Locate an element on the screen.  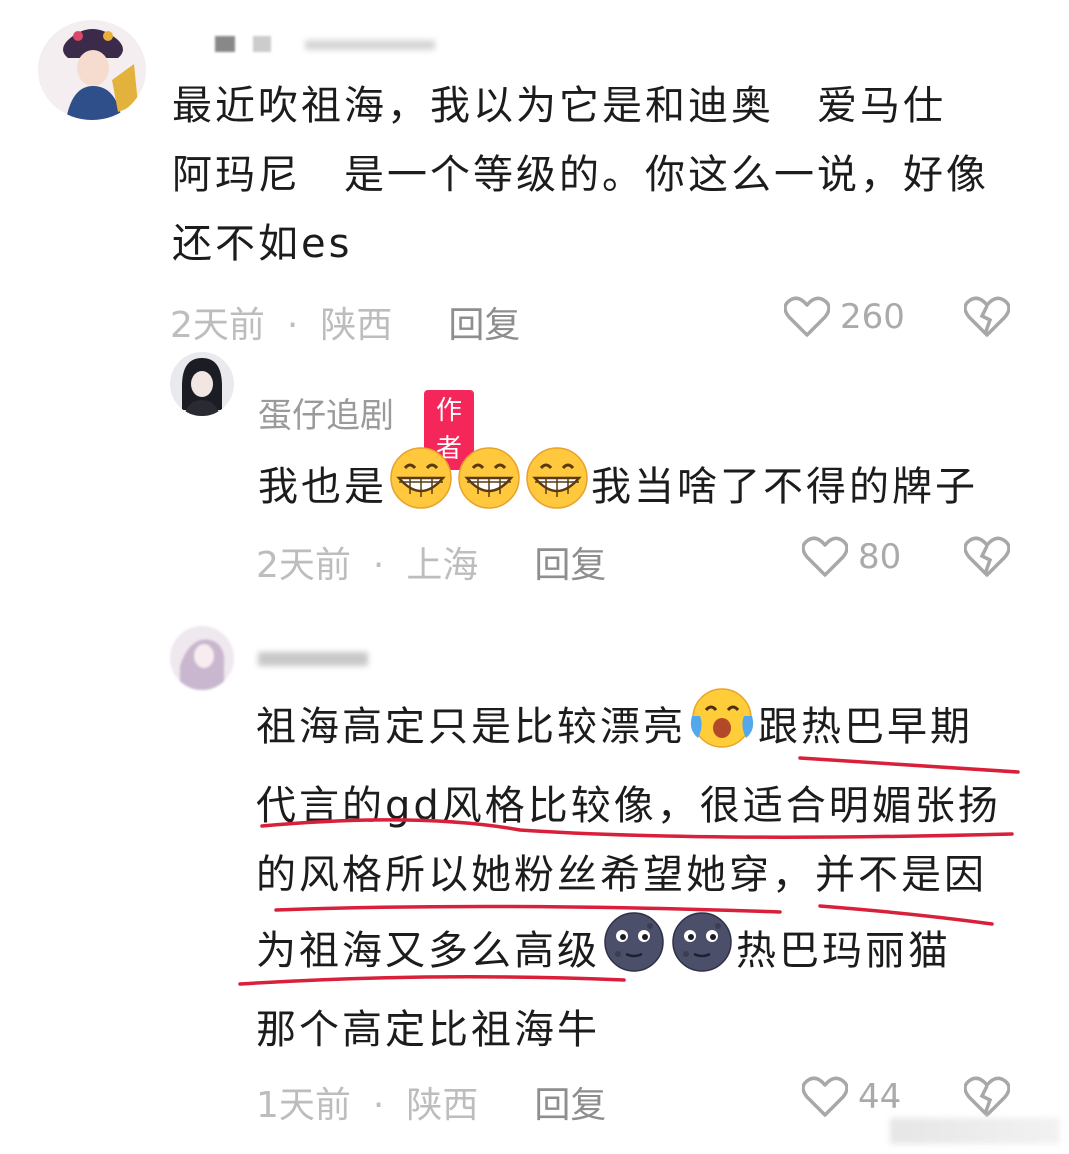
like-count: 80 is located at coordinates (880, 557).